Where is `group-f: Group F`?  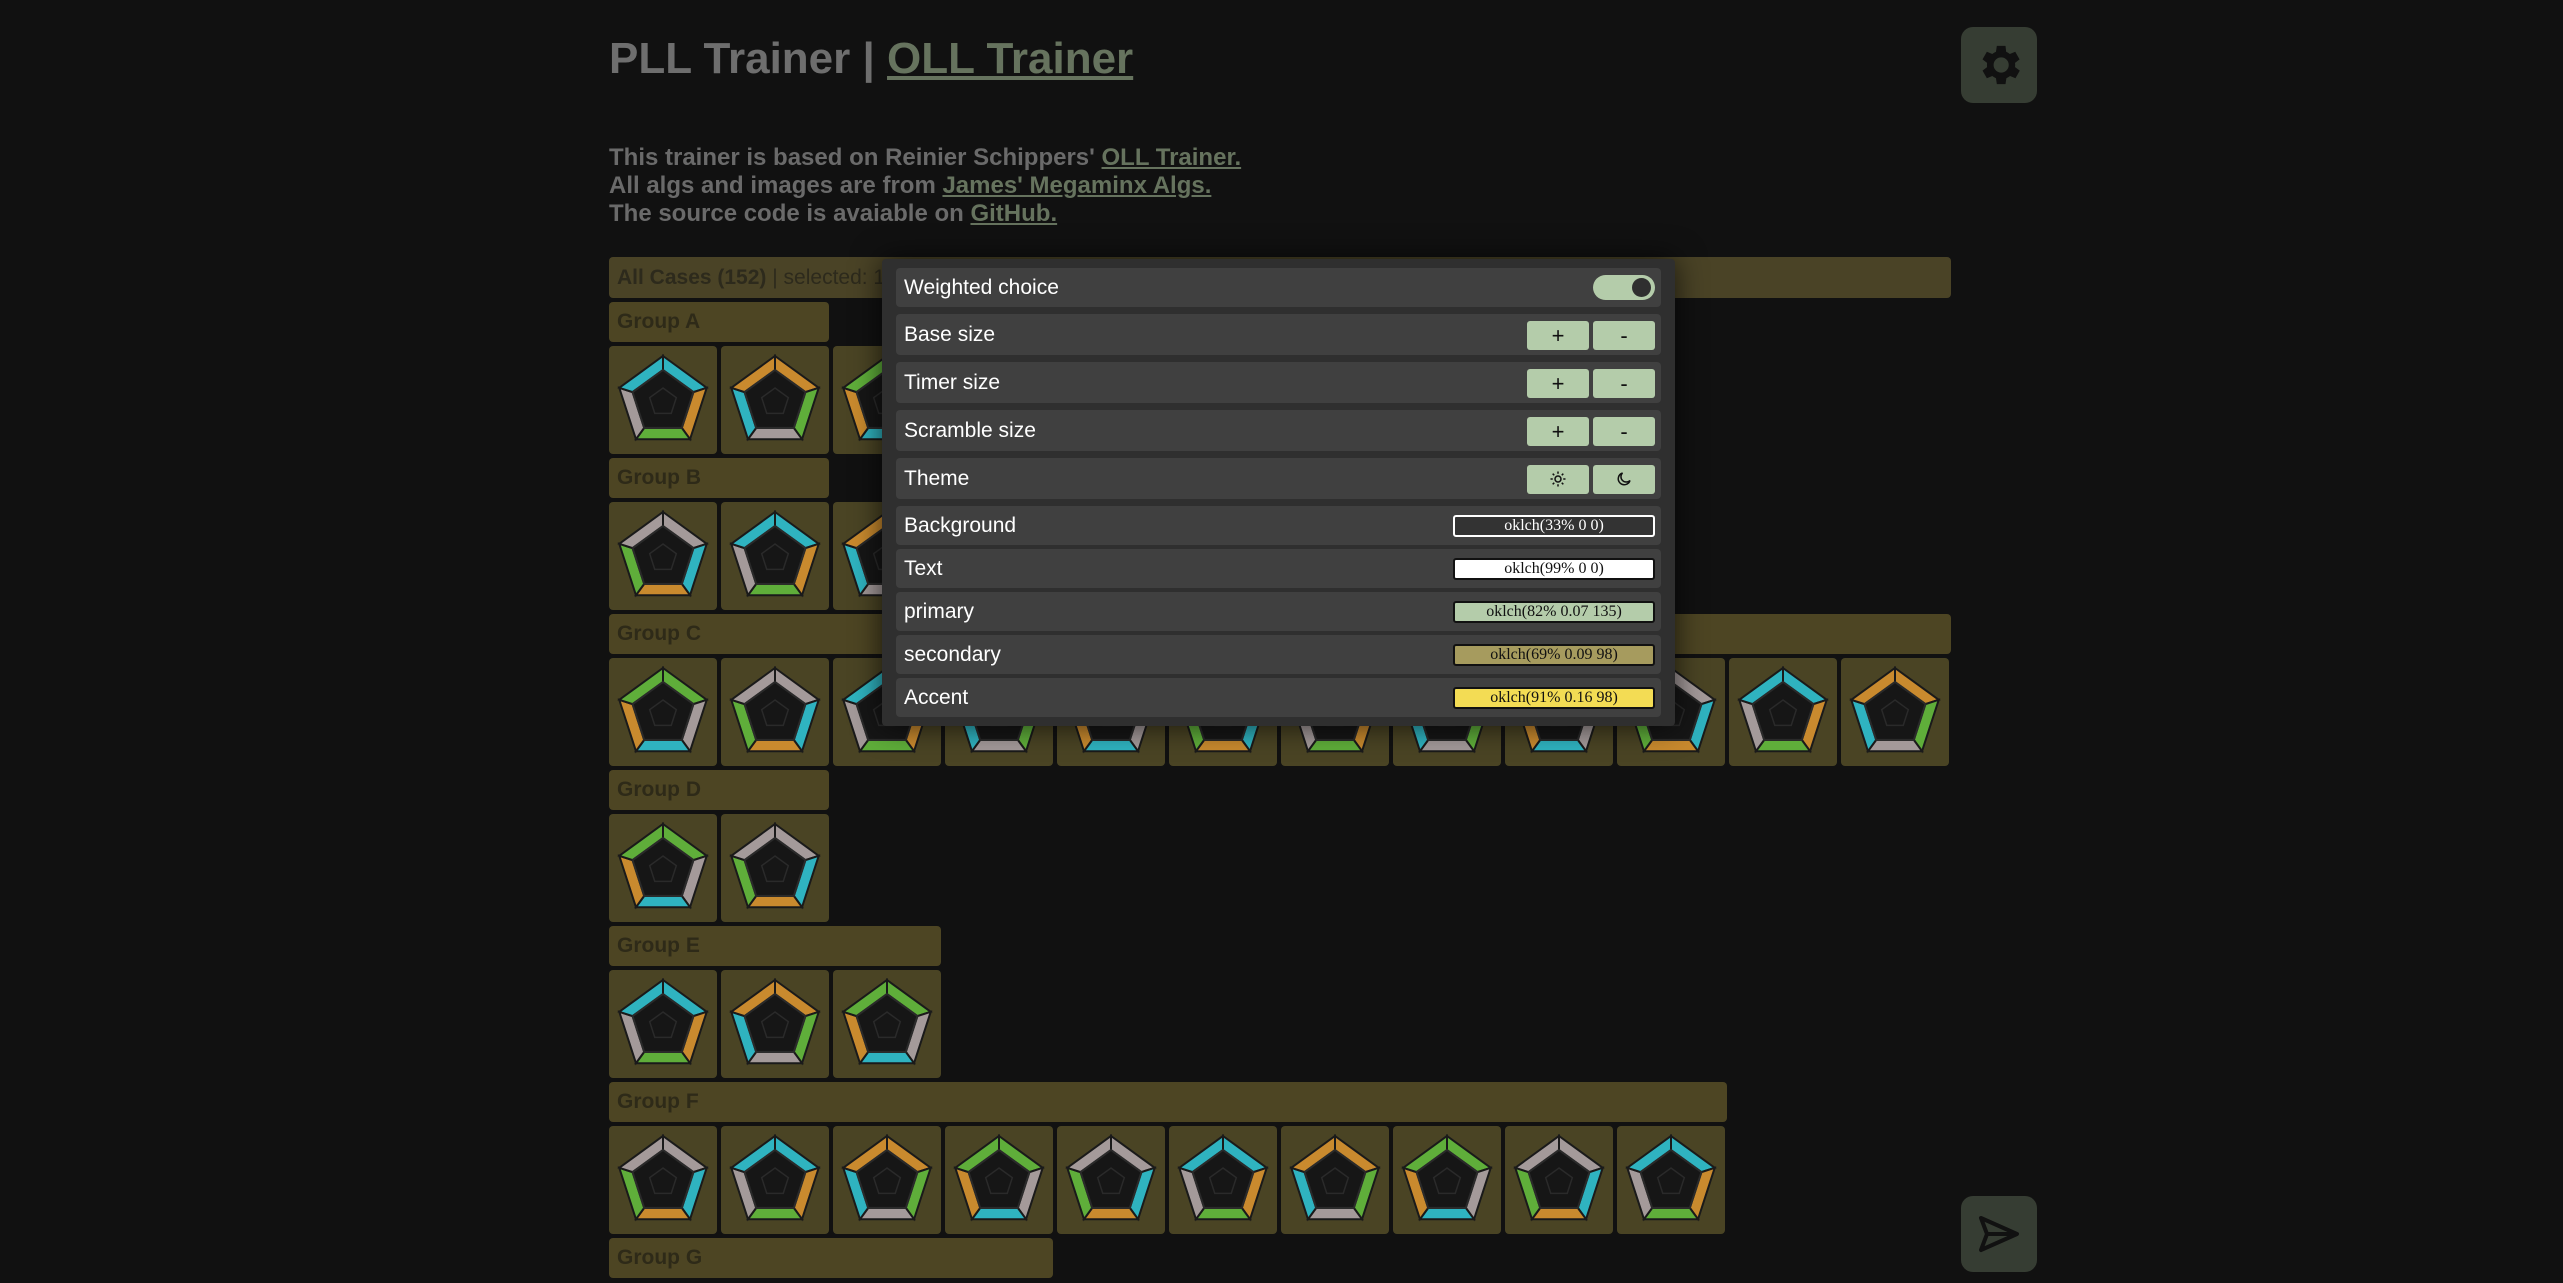
group-f: Group F is located at coordinates (1168, 1158).